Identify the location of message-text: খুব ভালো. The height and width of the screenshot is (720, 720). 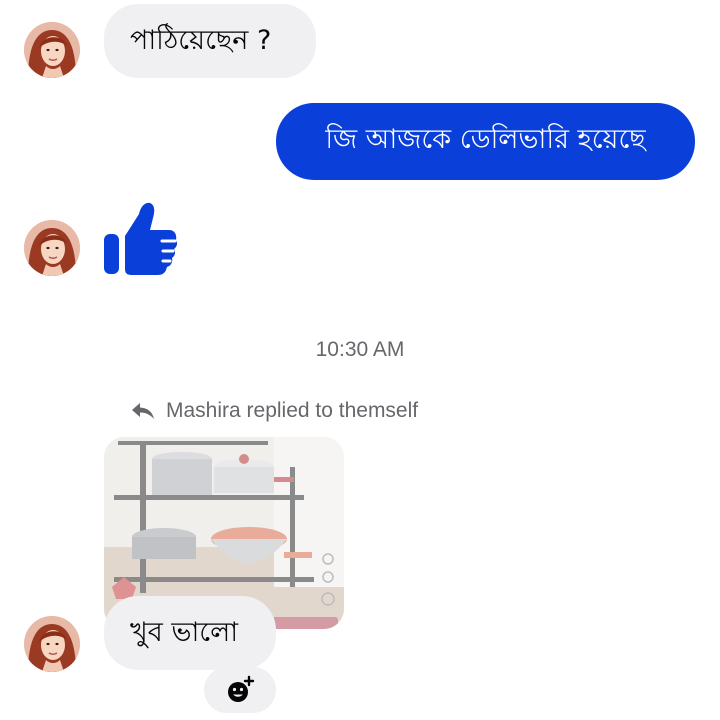
(184, 632).